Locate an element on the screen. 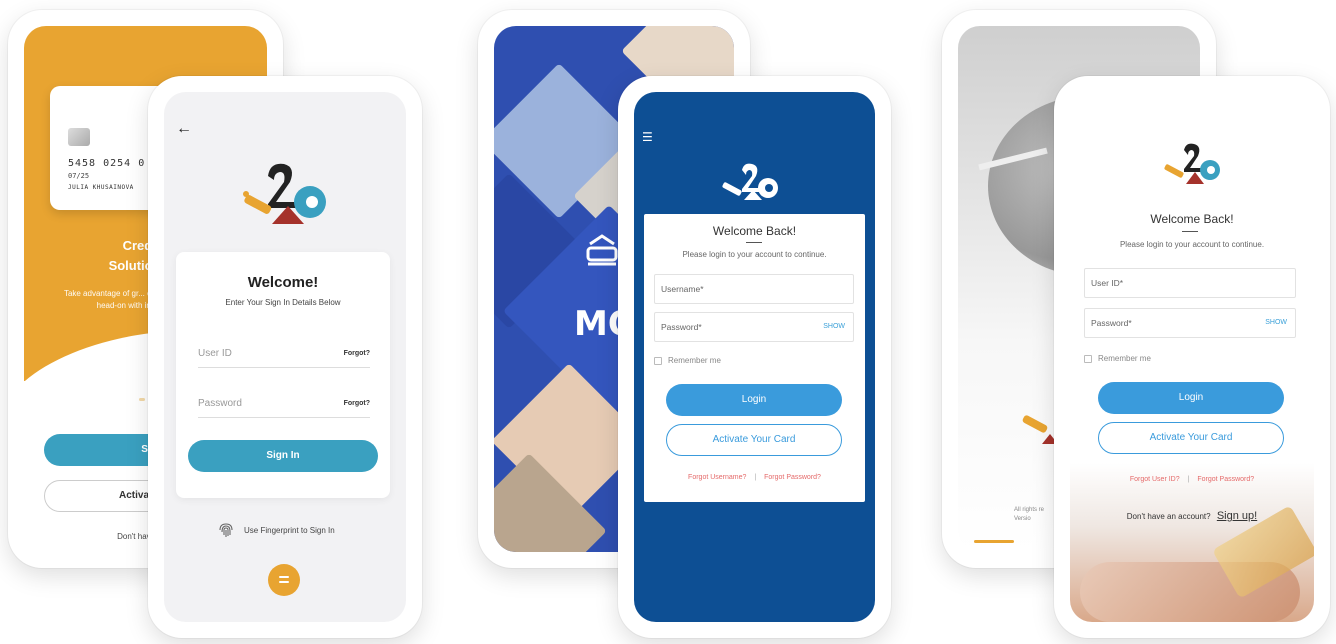  forgot-user-id-link: Forgot User ID? is located at coordinates (1155, 479).